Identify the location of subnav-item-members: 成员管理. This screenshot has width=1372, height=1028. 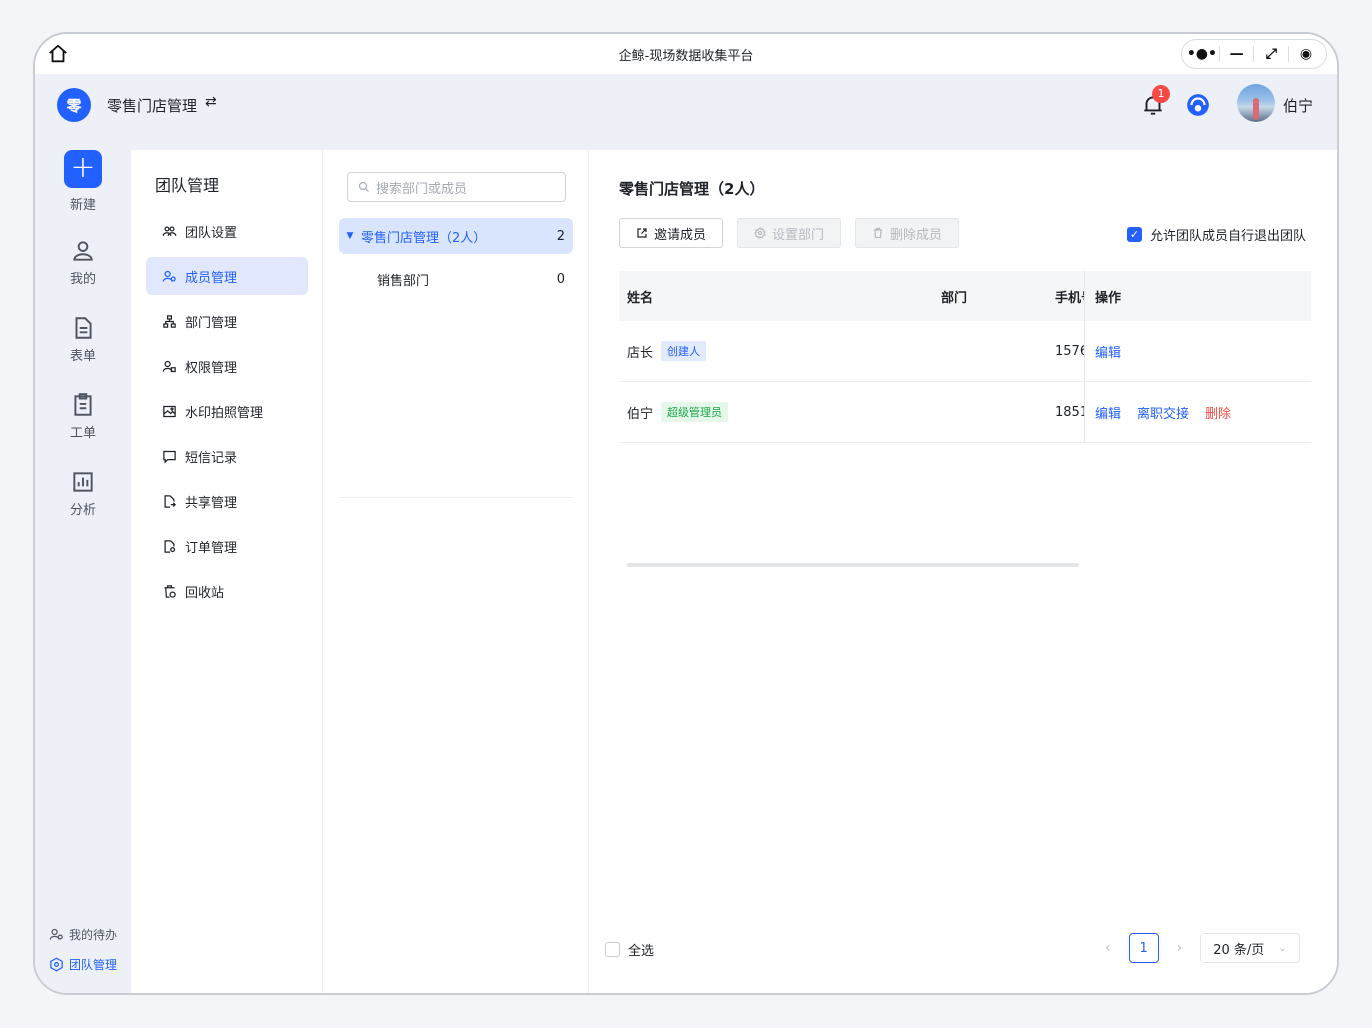
(227, 276).